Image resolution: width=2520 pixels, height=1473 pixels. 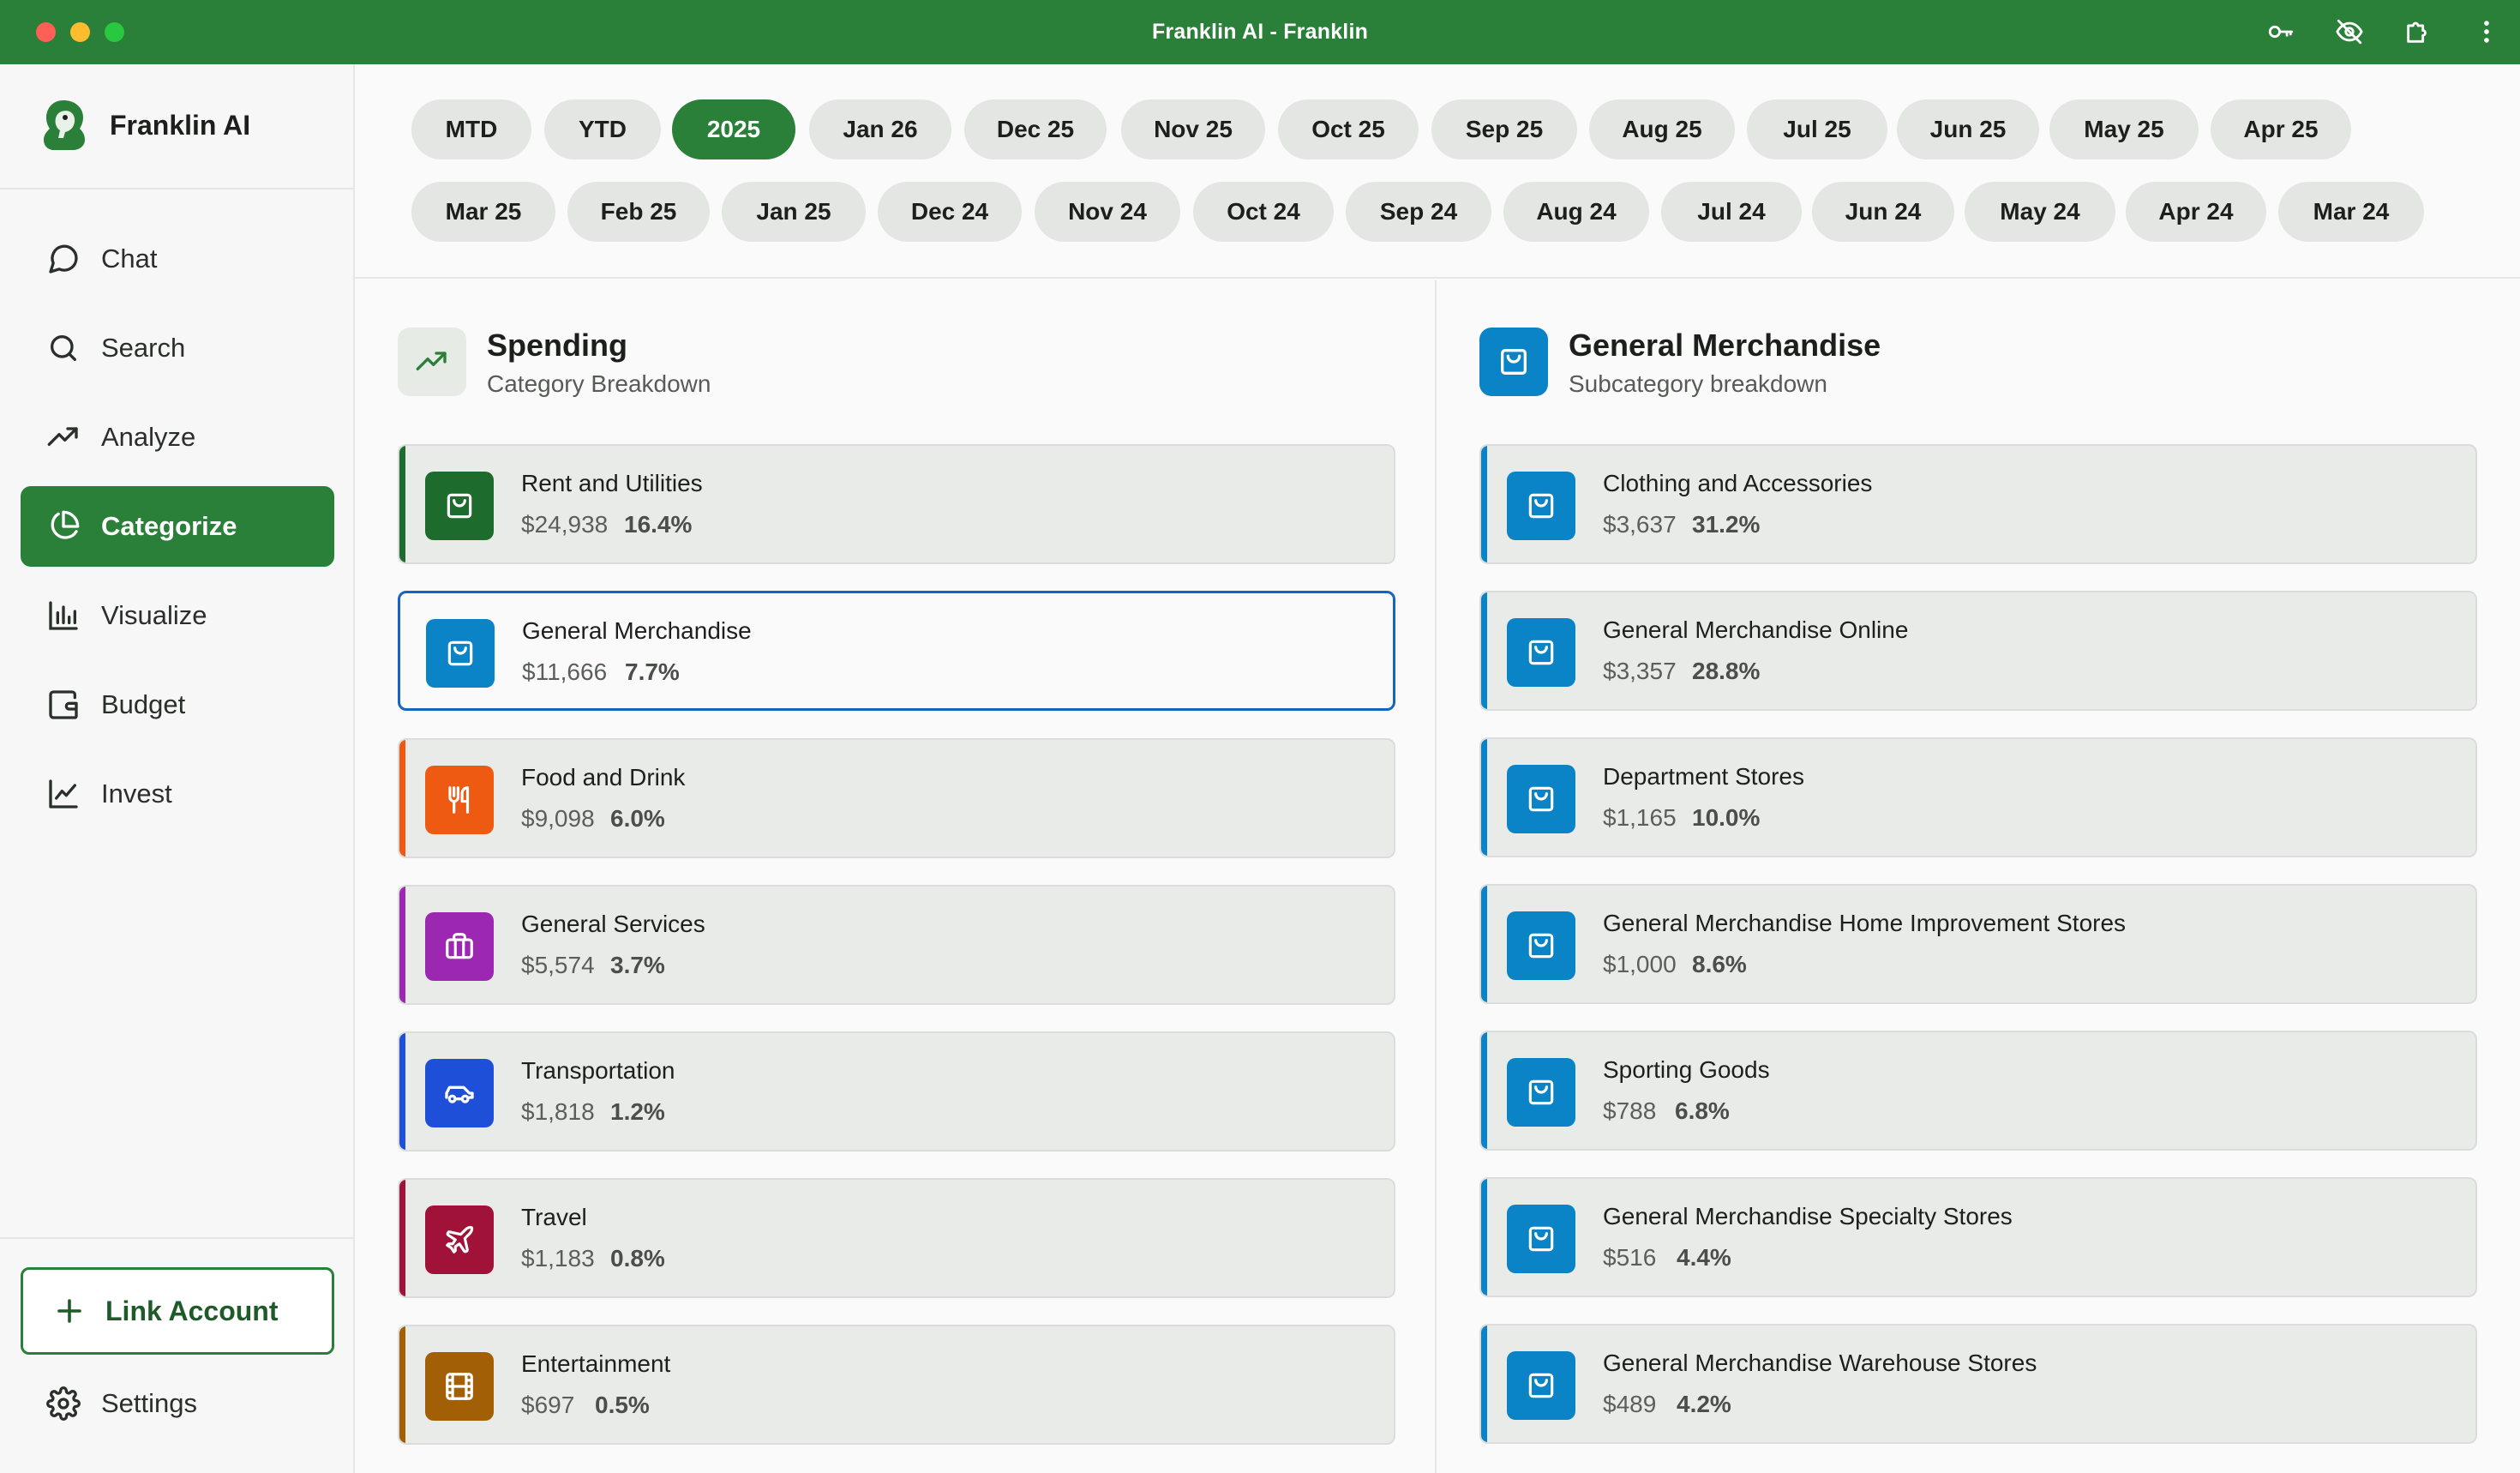 What do you see at coordinates (136, 794) in the screenshot?
I see `nav-label: Invest` at bounding box center [136, 794].